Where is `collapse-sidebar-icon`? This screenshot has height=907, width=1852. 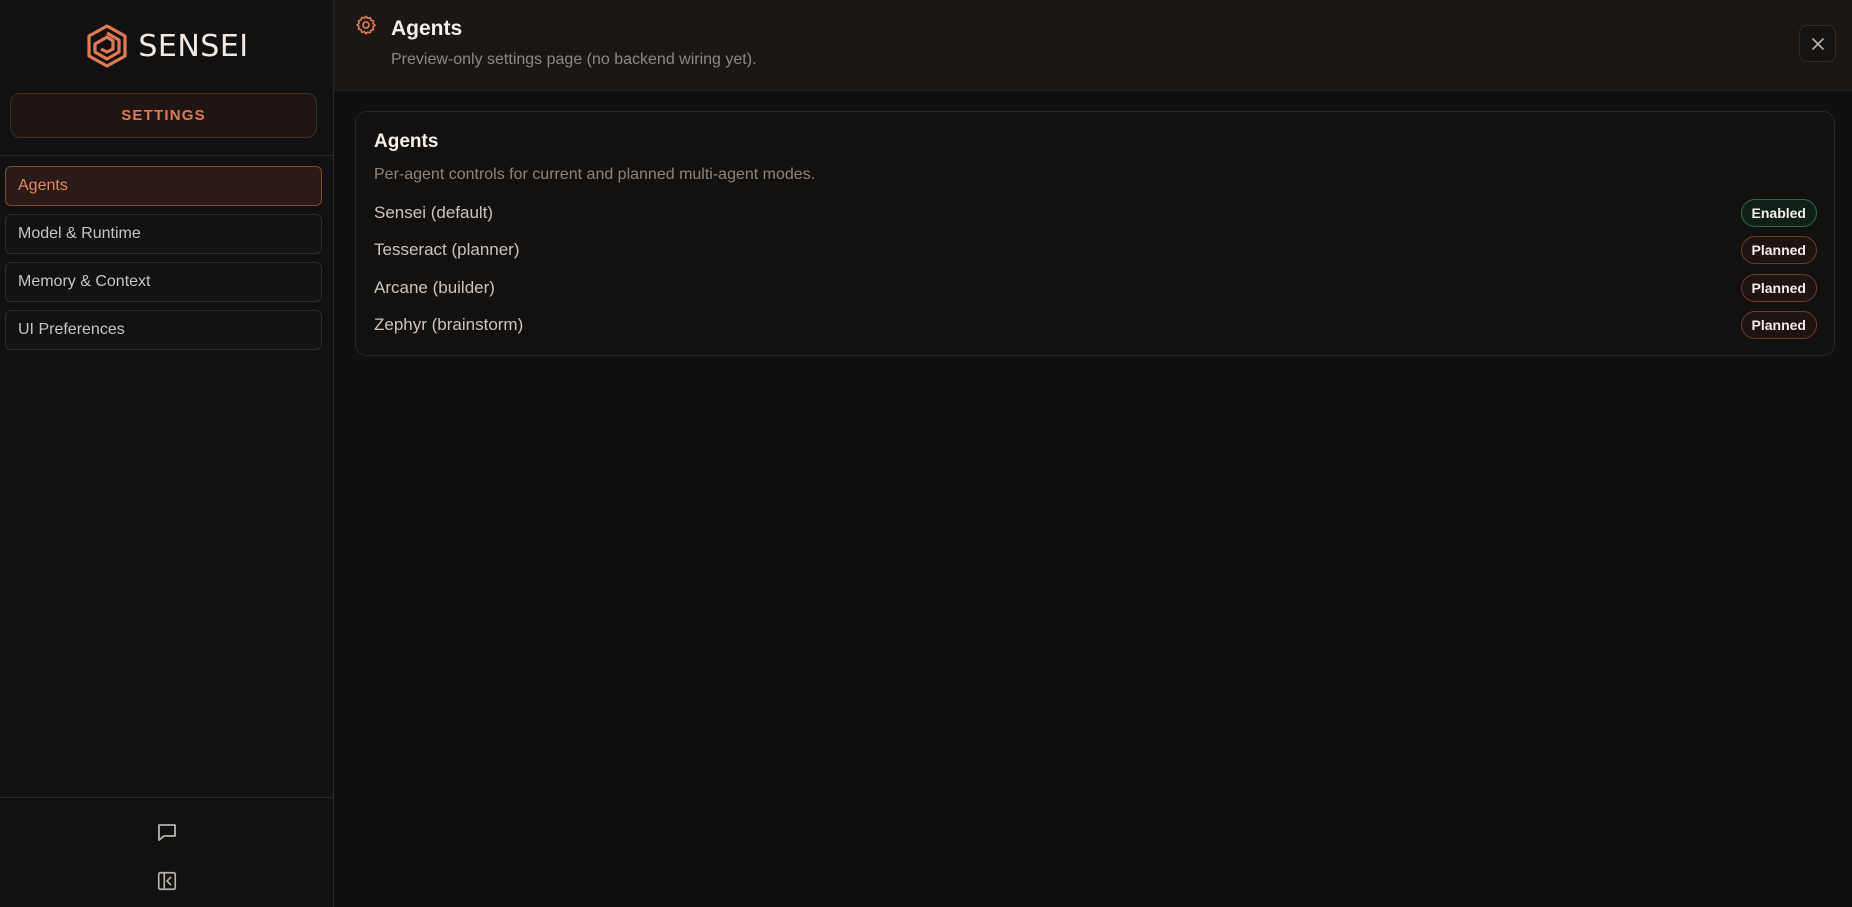
collapse-sidebar-icon is located at coordinates (166, 881).